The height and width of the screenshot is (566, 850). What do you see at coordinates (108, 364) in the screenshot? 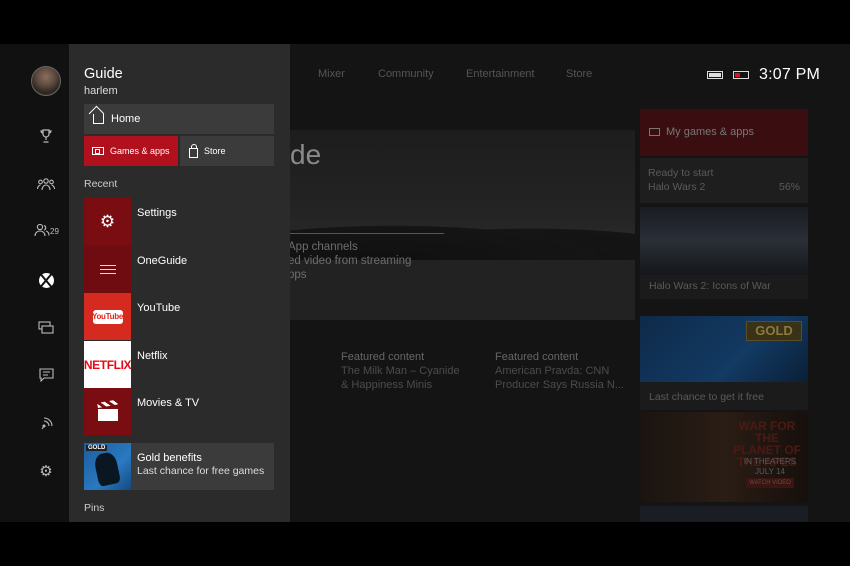
I see `netflix-icon: NETFLIX` at bounding box center [108, 364].